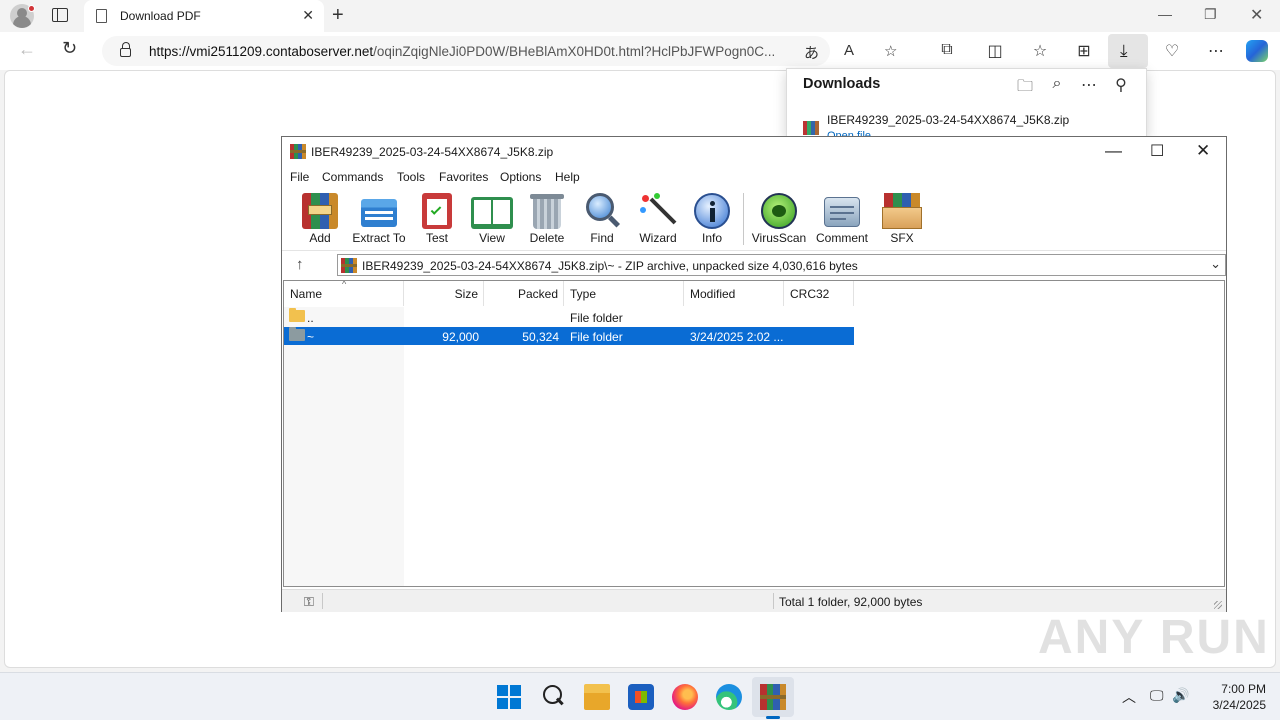 The image size is (1280, 720). Describe the element at coordinates (320, 211) in the screenshot. I see `add-icon` at that location.